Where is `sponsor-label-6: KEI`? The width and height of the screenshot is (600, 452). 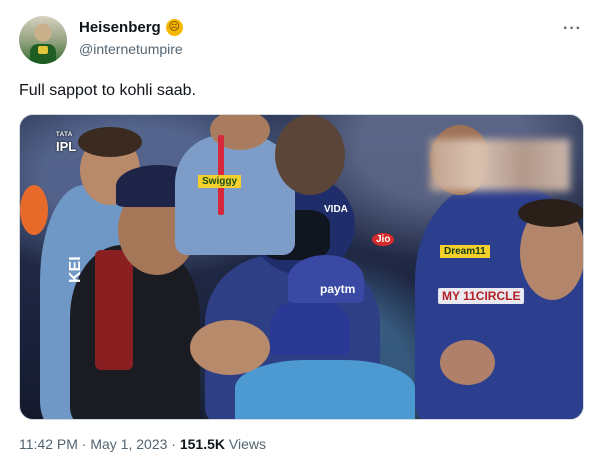
sponsor-label-6: KEI is located at coordinates (75, 269).